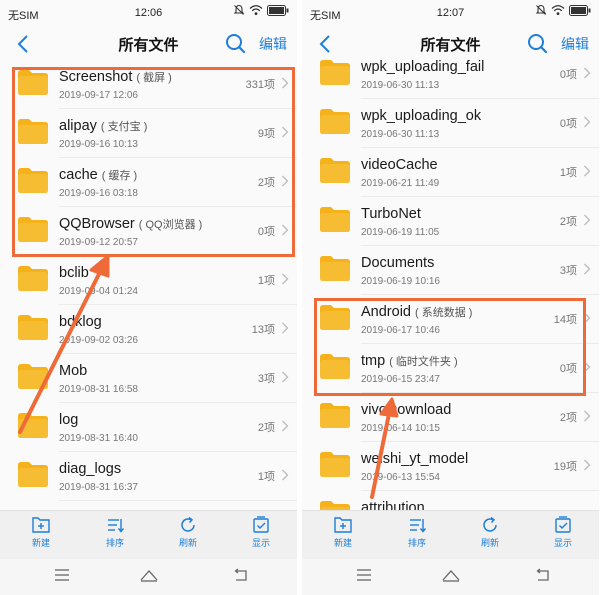 This screenshot has width=600, height=595. I want to click on arrow-right, so click(384, 448).